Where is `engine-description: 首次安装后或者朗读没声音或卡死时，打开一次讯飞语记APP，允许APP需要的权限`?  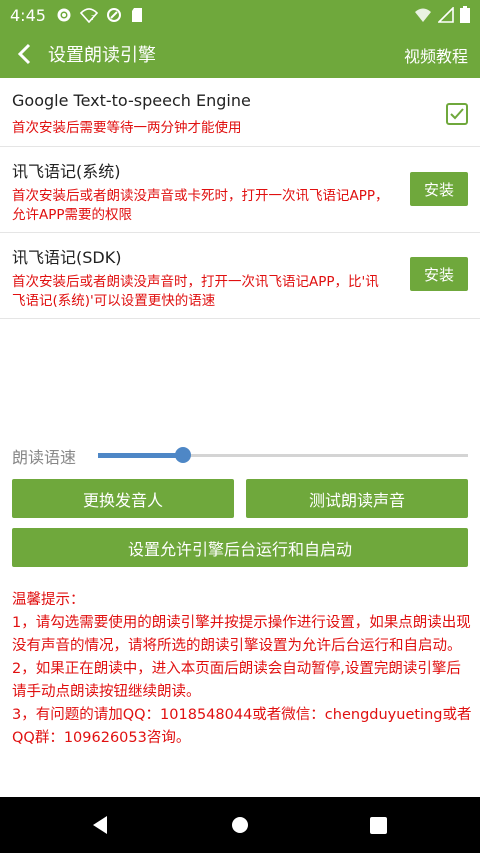
engine-description: 首次安装后或者朗读没声音或卡死时，打开一次讯飞语记APP，允许APP需要的权限 is located at coordinates (200, 205).